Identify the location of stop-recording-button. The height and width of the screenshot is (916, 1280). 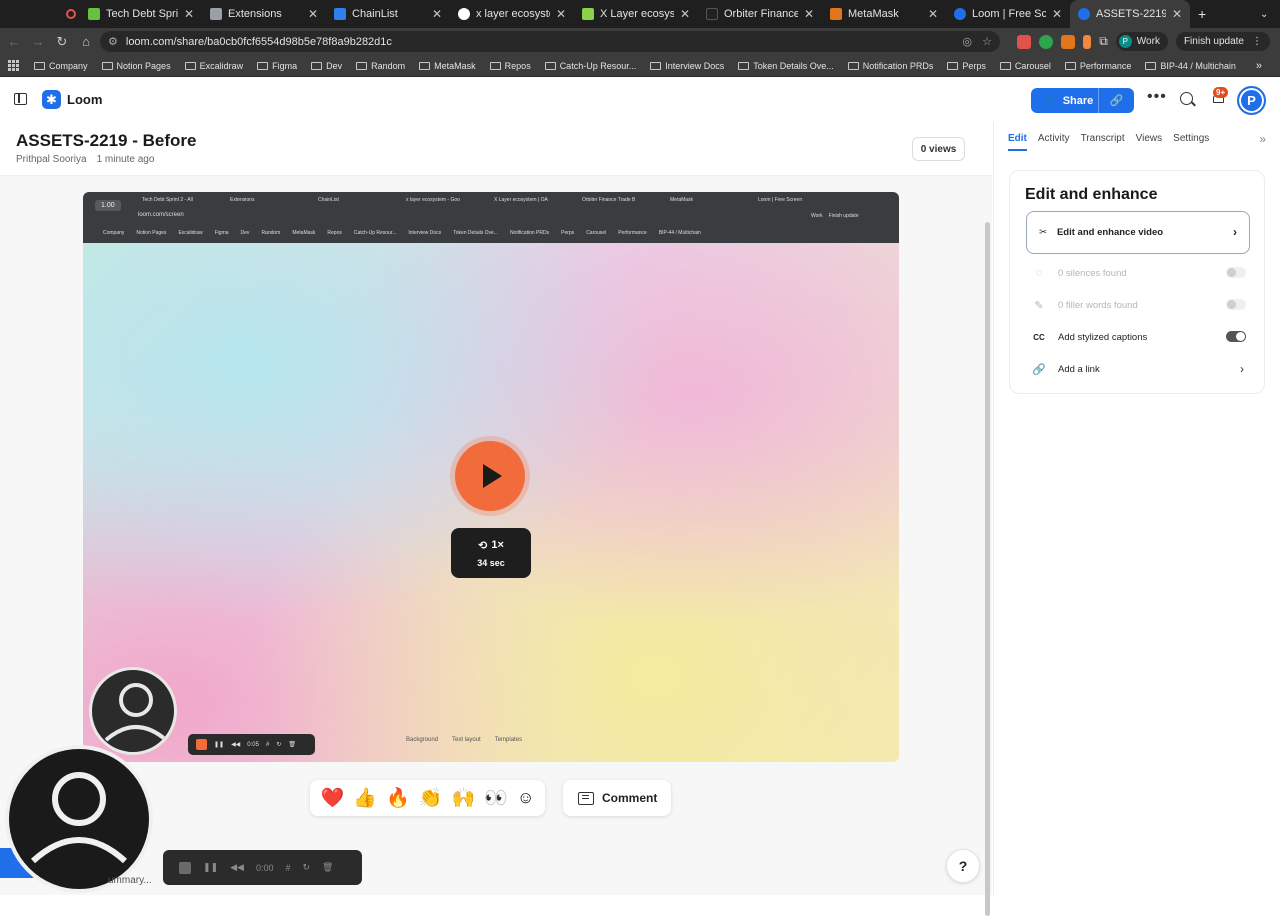
(185, 867).